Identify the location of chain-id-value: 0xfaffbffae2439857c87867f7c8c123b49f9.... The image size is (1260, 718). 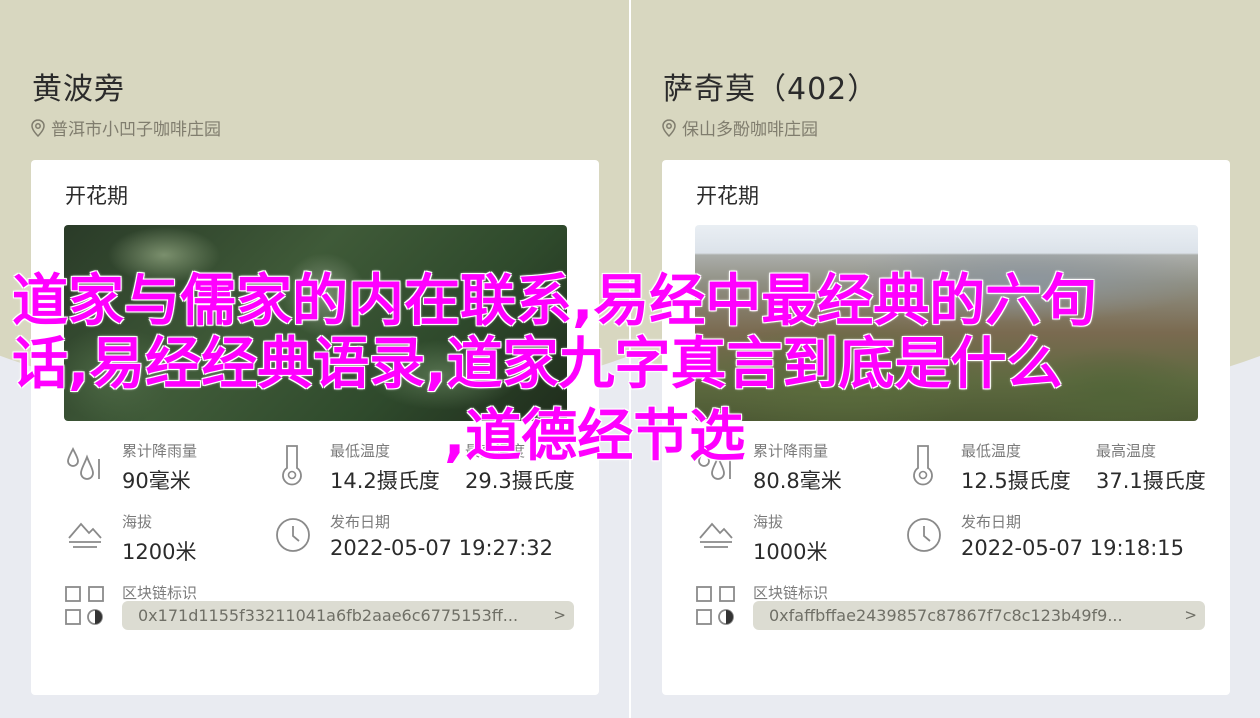
(946, 615).